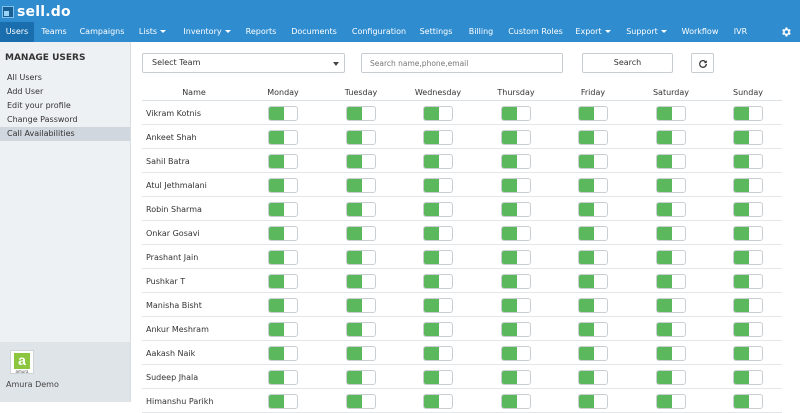 This screenshot has height=413, width=800. What do you see at coordinates (152, 32) in the screenshot?
I see `nav-item-lists: Lists` at bounding box center [152, 32].